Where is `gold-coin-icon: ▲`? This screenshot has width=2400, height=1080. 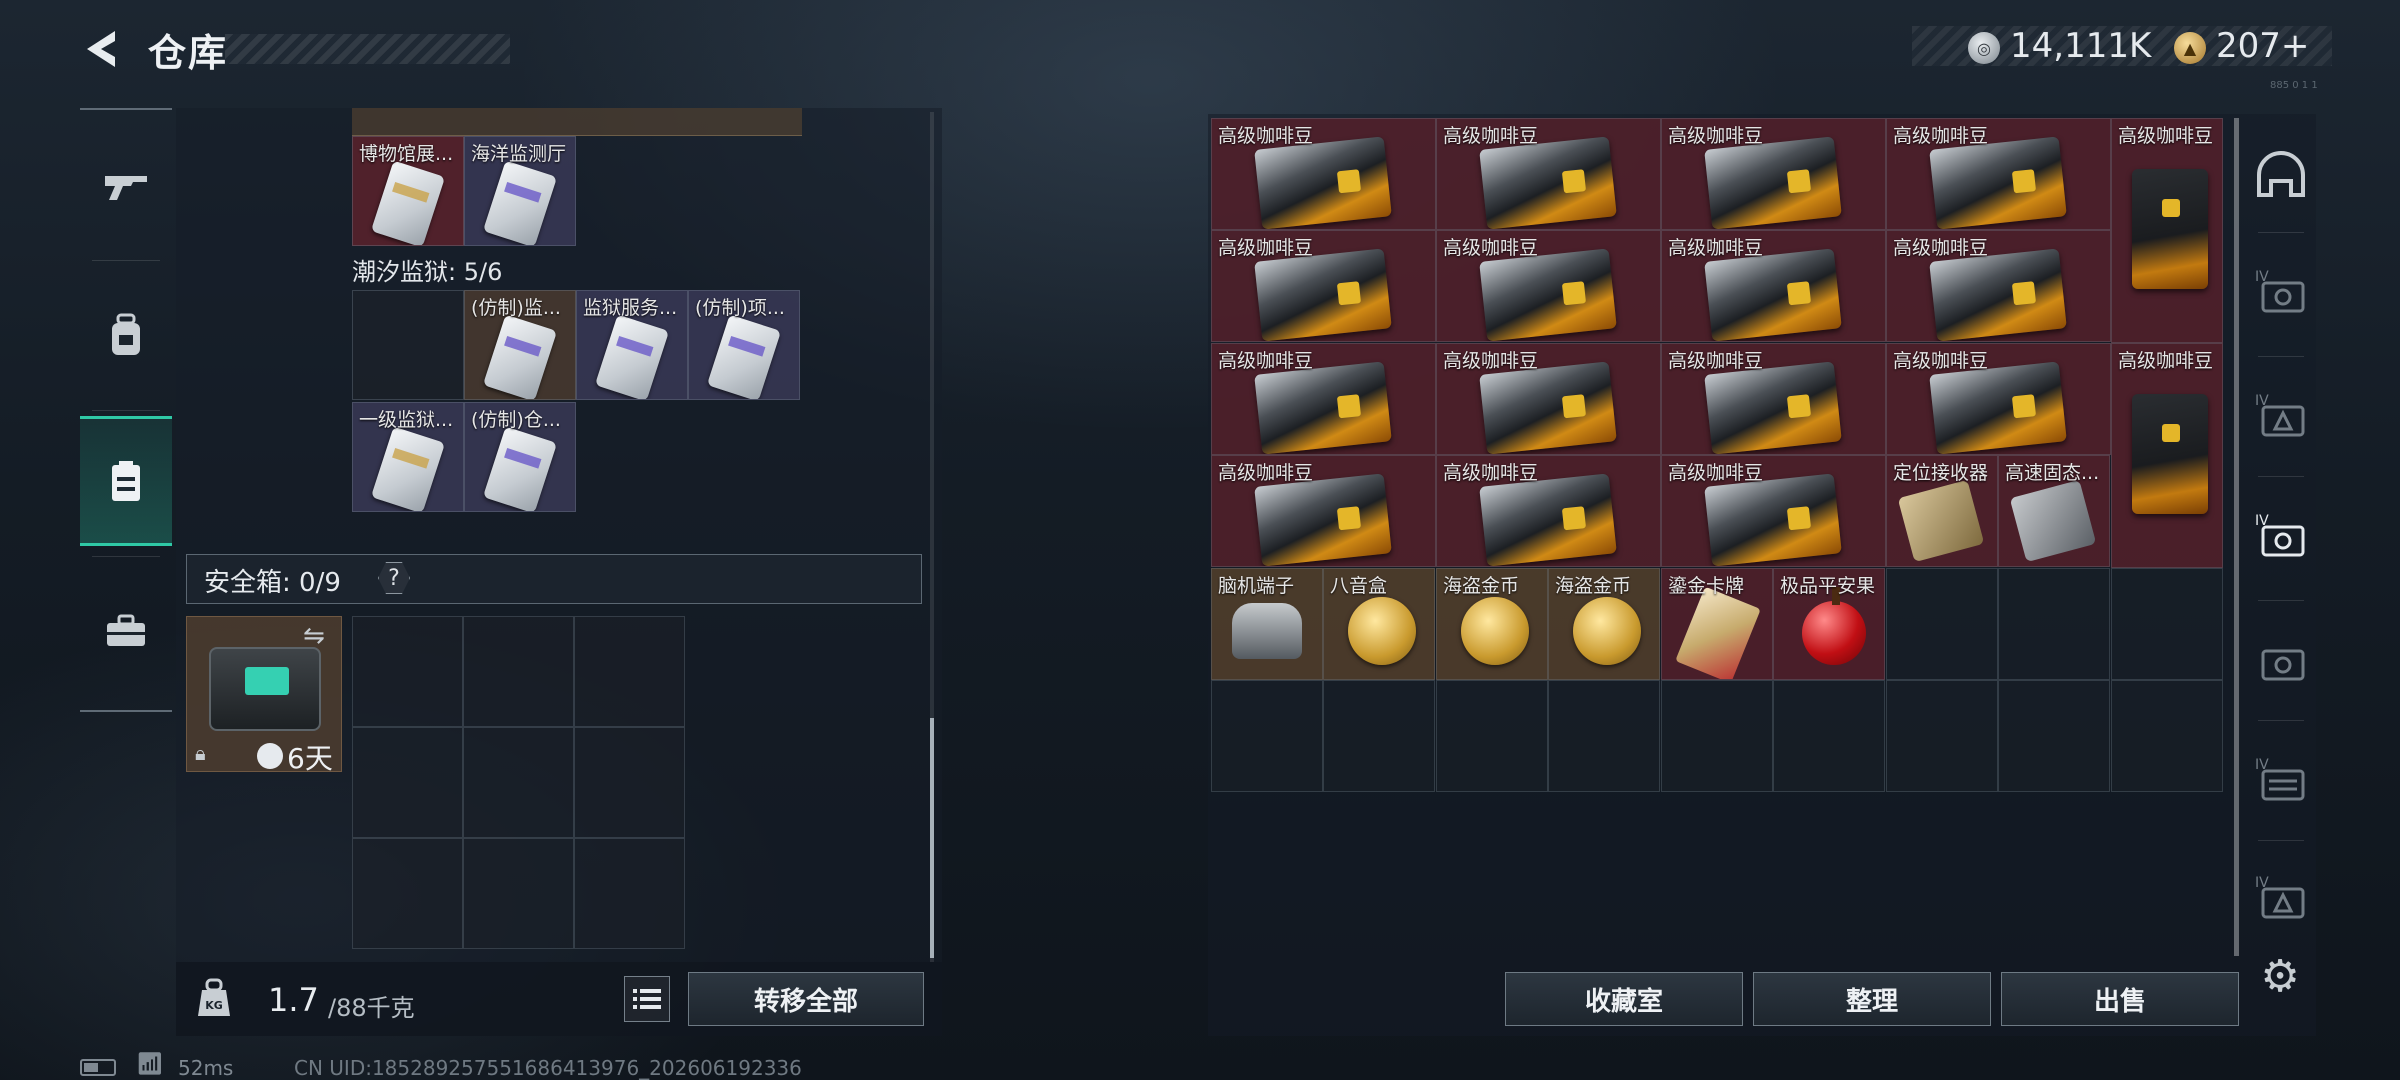
gold-coin-icon: ▲ is located at coordinates (2190, 48).